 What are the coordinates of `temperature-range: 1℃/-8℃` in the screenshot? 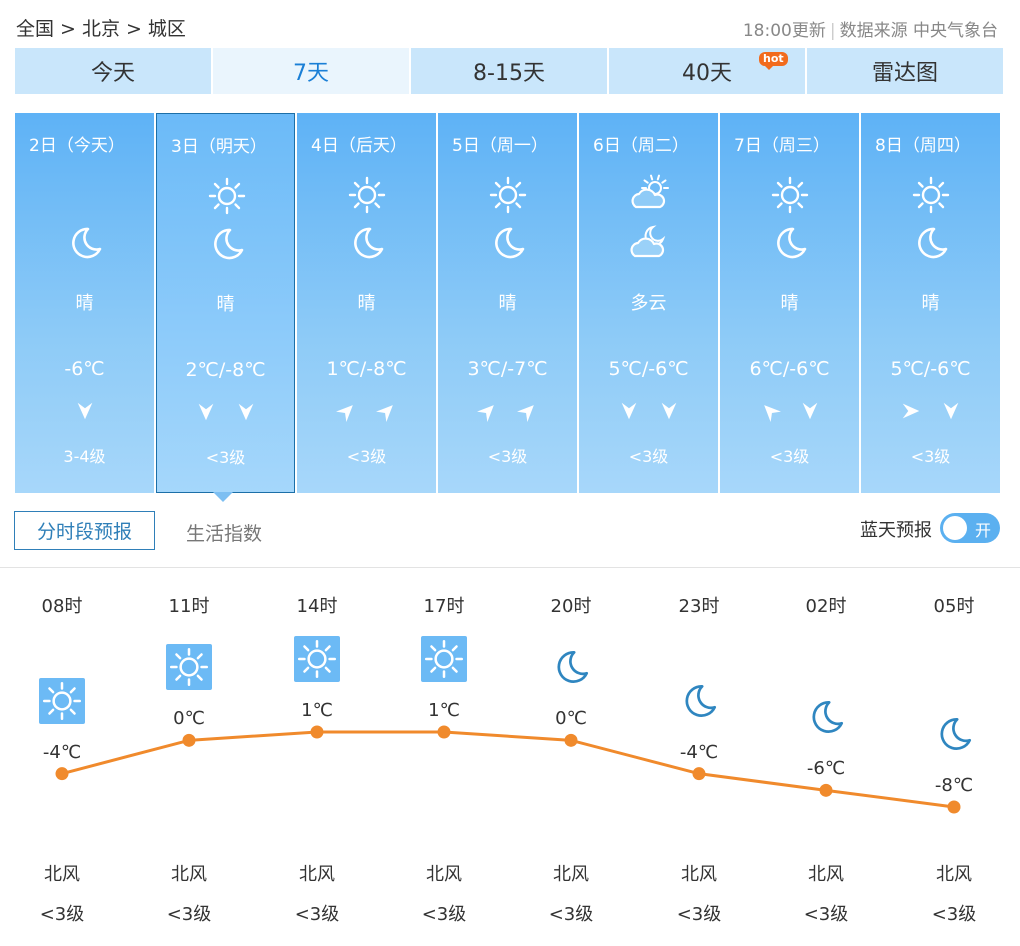 It's located at (366, 369).